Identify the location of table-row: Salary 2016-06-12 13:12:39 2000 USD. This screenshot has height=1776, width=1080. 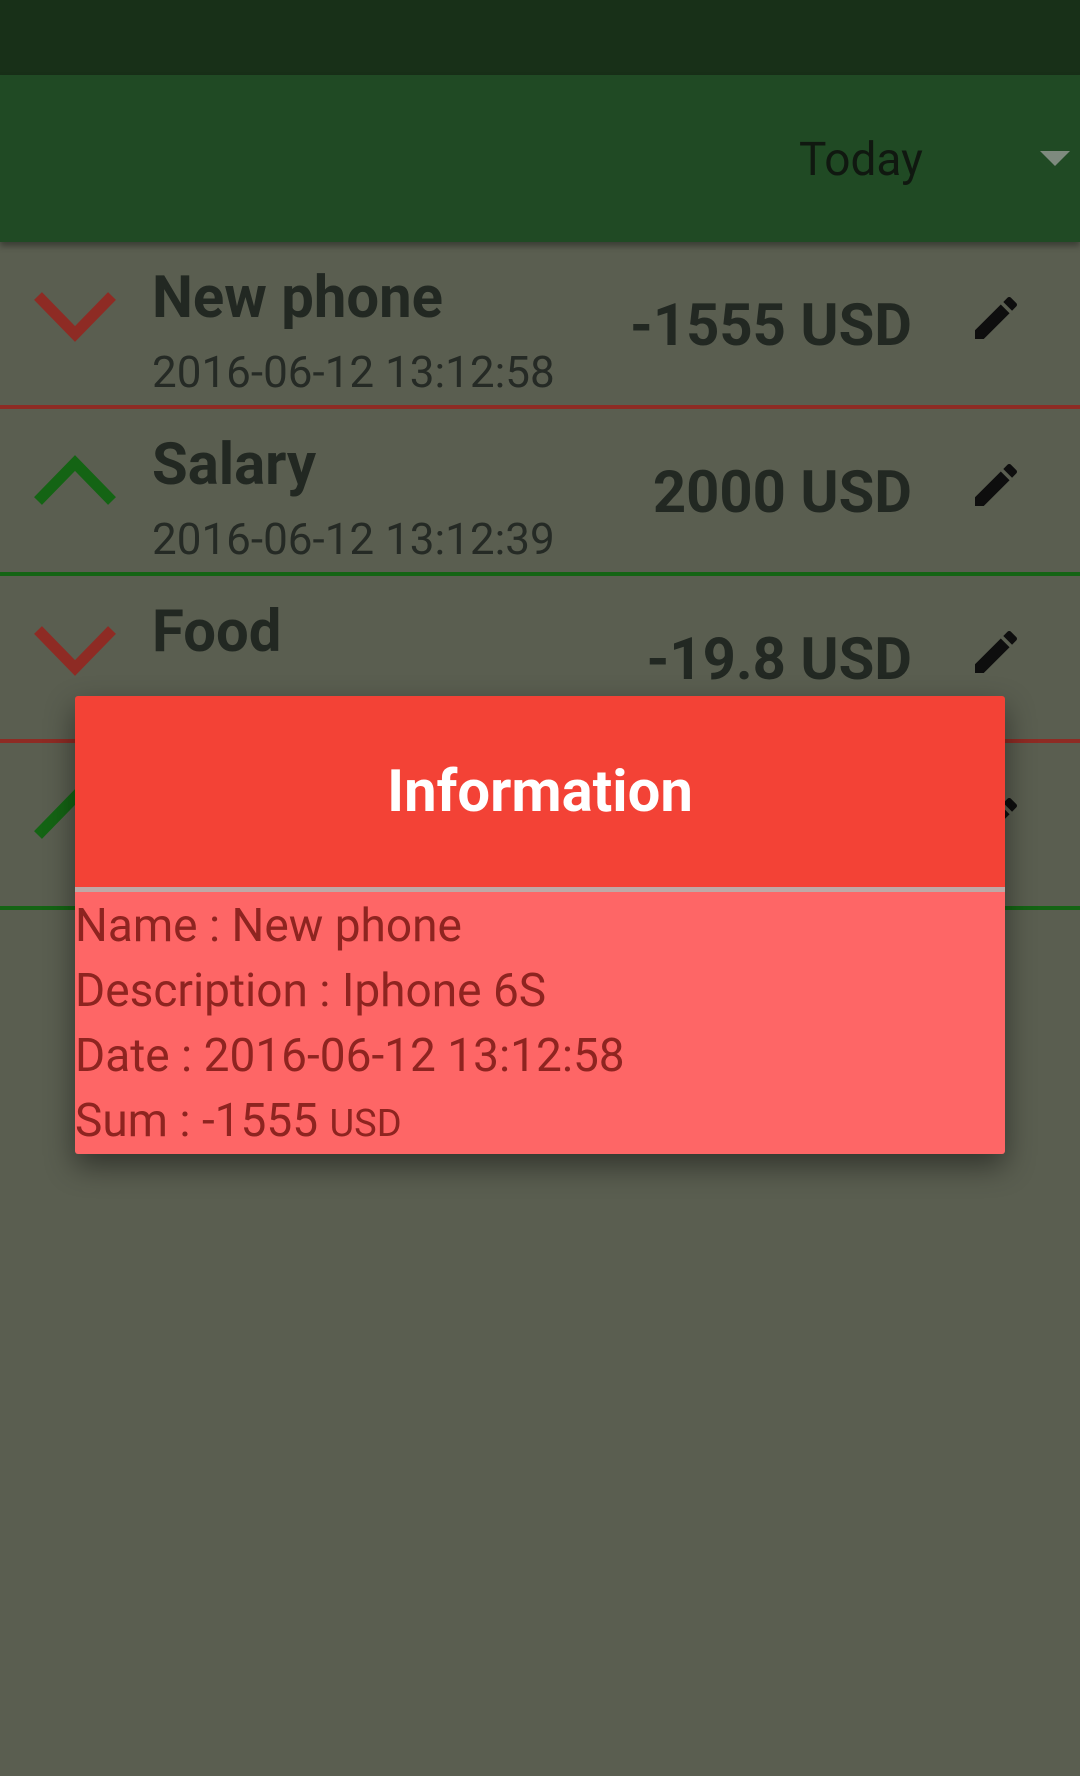
(540, 492).